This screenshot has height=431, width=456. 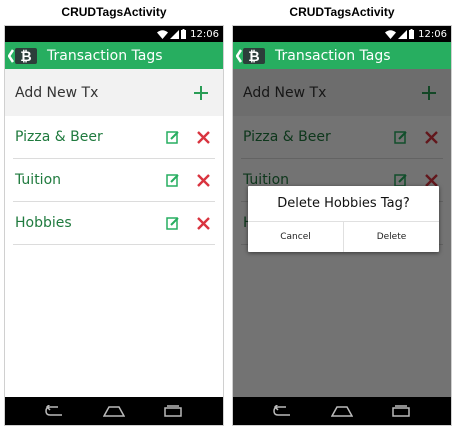 I want to click on cancel-button: Cancel, so click(x=295, y=237).